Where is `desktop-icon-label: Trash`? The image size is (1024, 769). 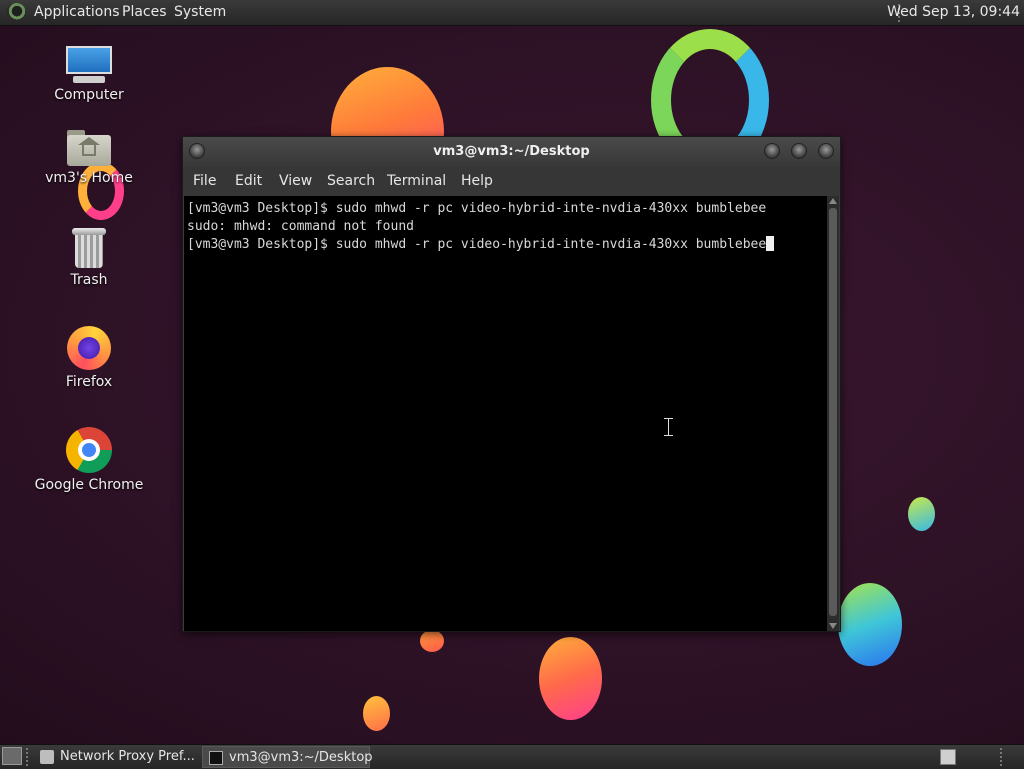 desktop-icon-label: Trash is located at coordinates (89, 280).